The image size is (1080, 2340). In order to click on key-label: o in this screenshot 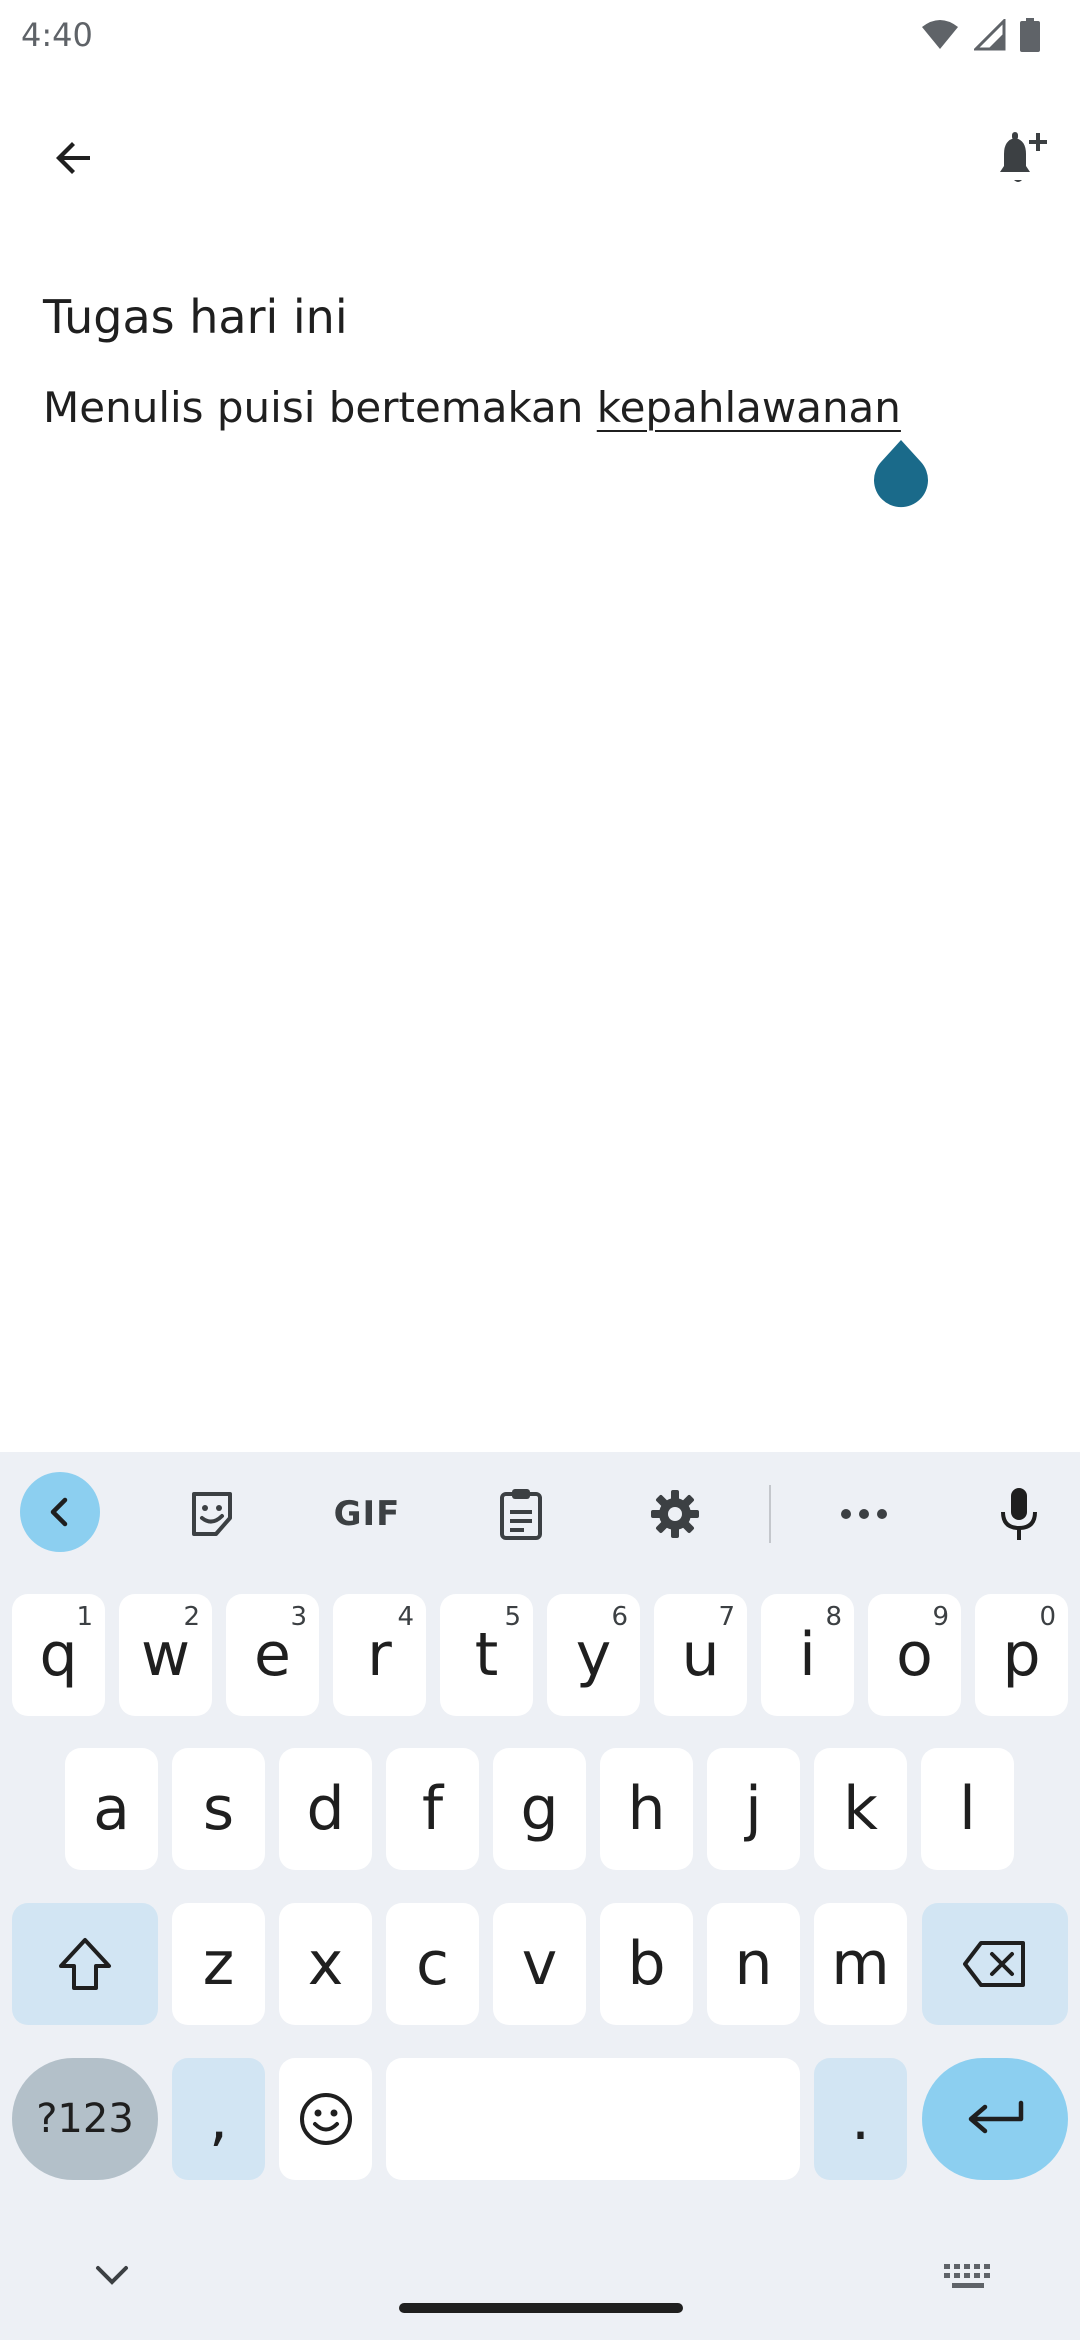, I will do `click(914, 1655)`.